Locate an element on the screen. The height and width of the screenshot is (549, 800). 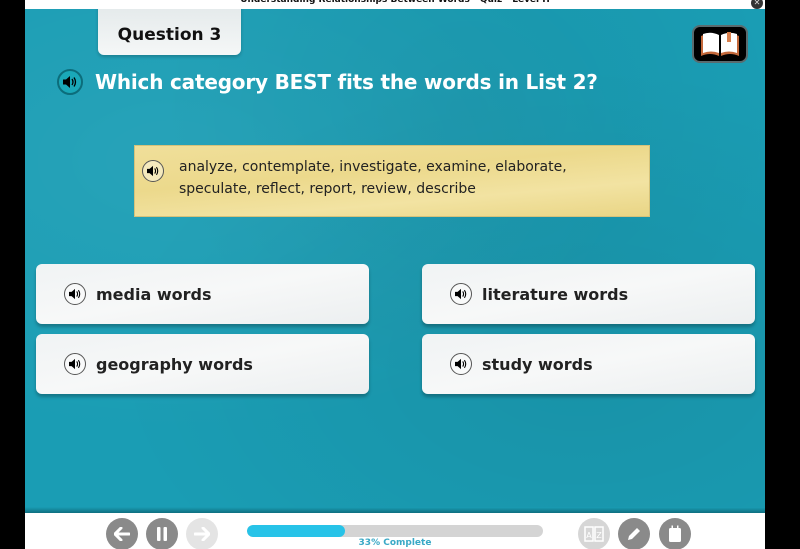
pencil-icon is located at coordinates (634, 534).